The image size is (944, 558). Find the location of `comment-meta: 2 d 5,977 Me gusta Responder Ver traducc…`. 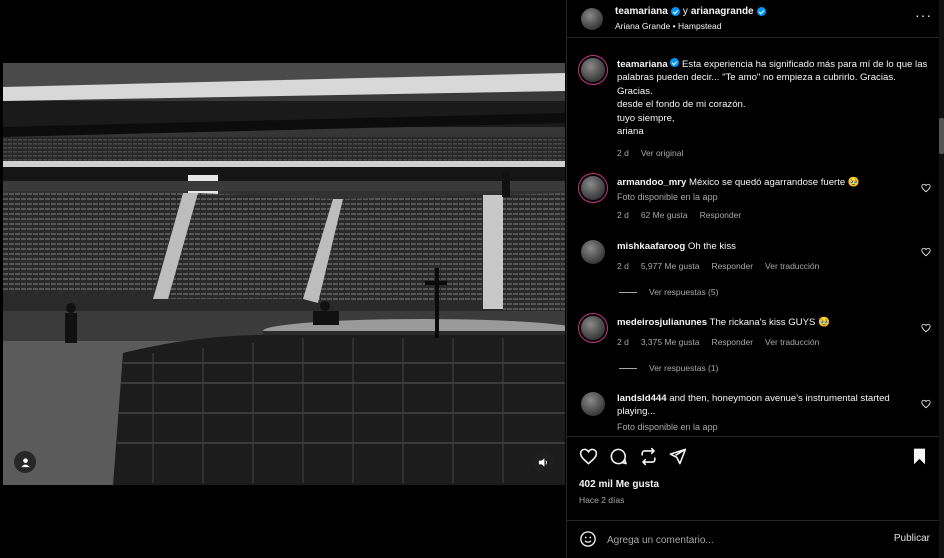

comment-meta: 2 d 5,977 Me gusta Responder Ver traducc… is located at coordinates (718, 266).